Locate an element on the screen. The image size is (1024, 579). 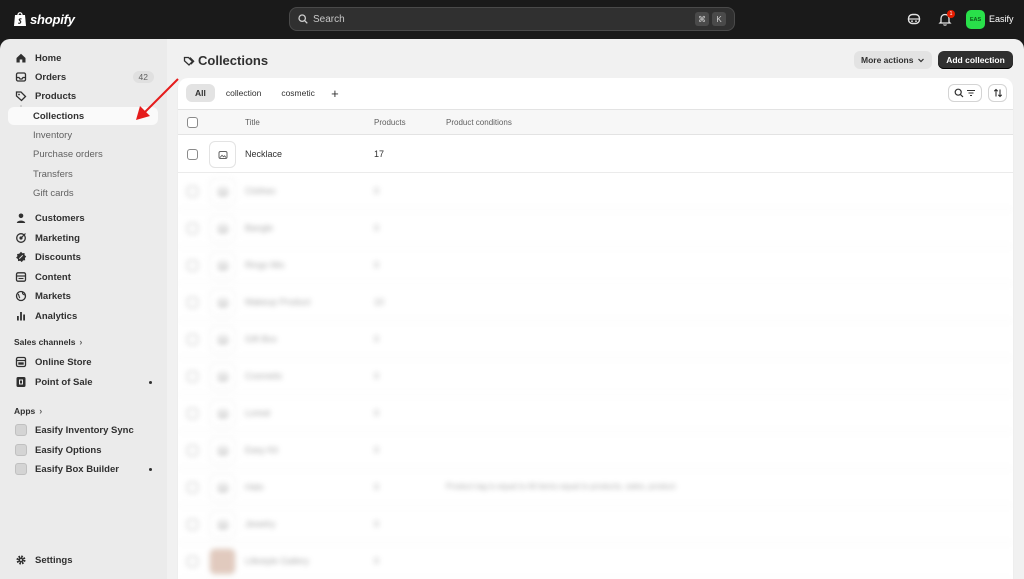
tab-collection: collection is located at coordinates (243, 93).